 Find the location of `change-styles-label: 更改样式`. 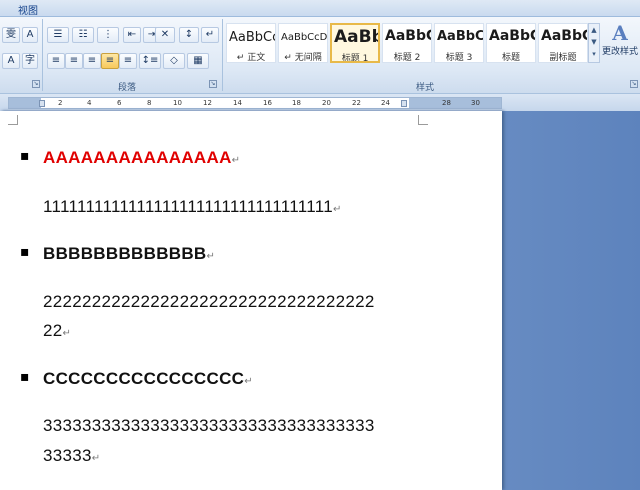

change-styles-label: 更改样式 is located at coordinates (620, 52).